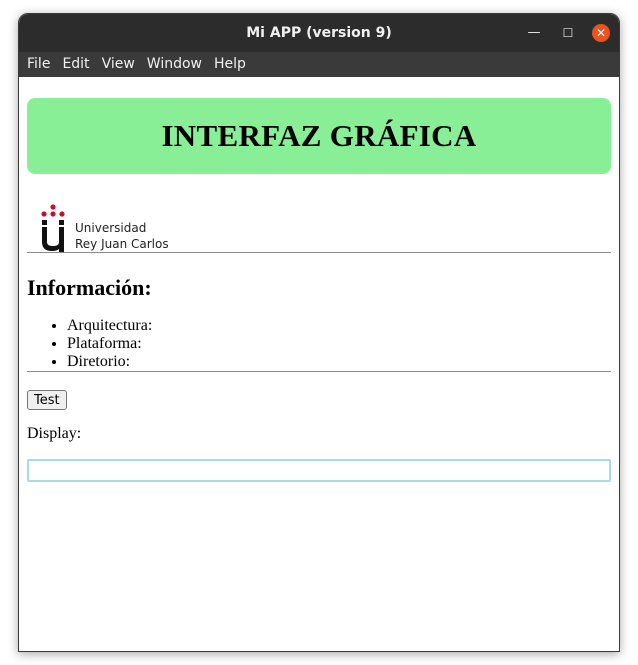  What do you see at coordinates (111, 228) in the screenshot?
I see `logo-line-1: Universidad` at bounding box center [111, 228].